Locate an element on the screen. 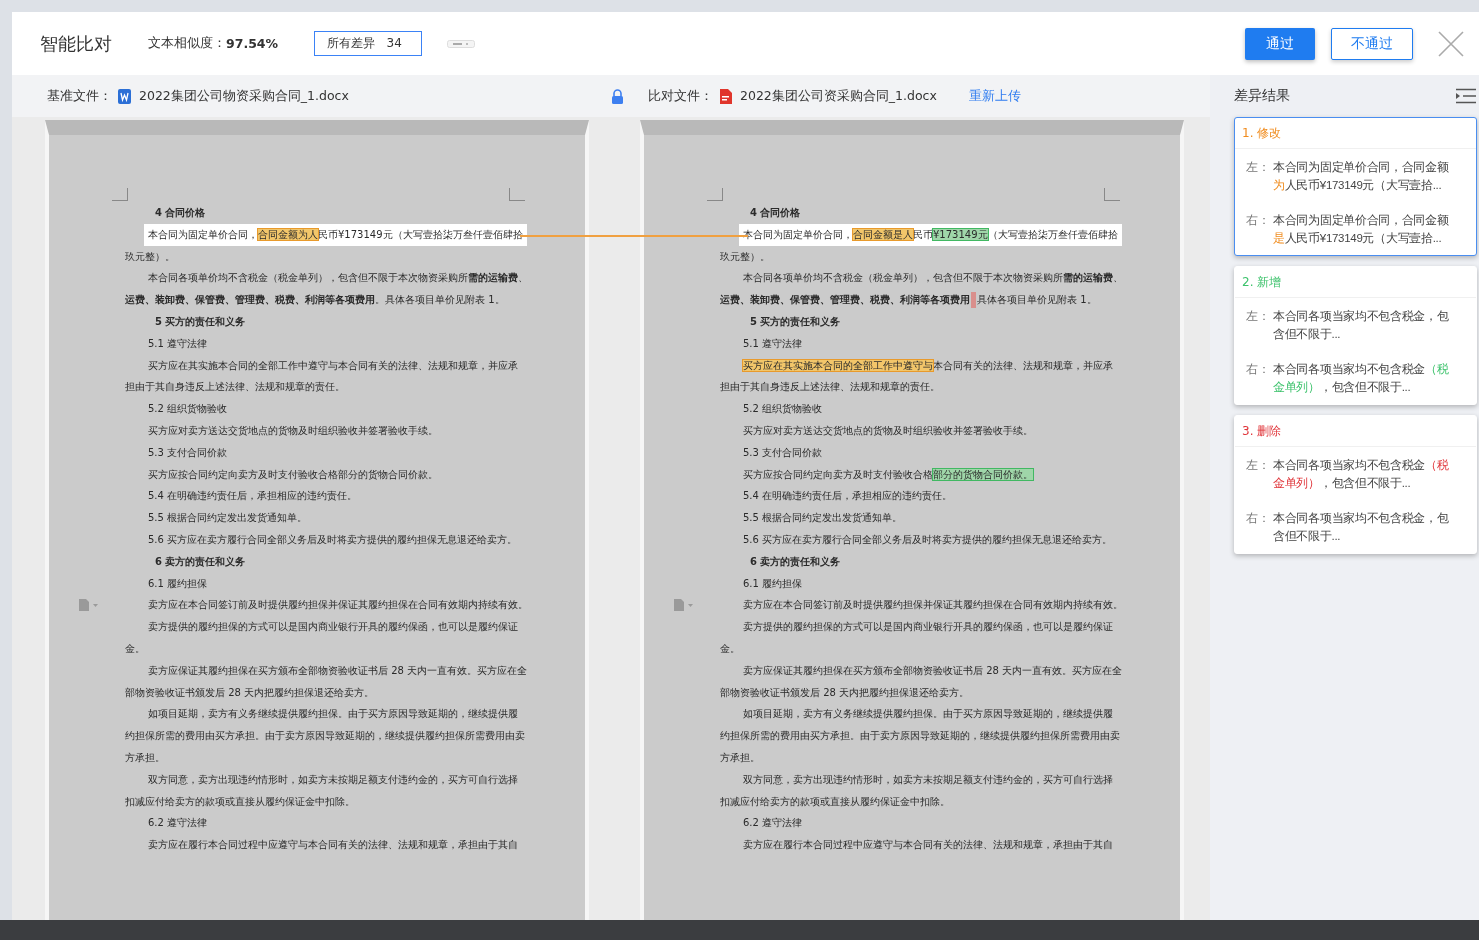  toggle-icon is located at coordinates (461, 43).